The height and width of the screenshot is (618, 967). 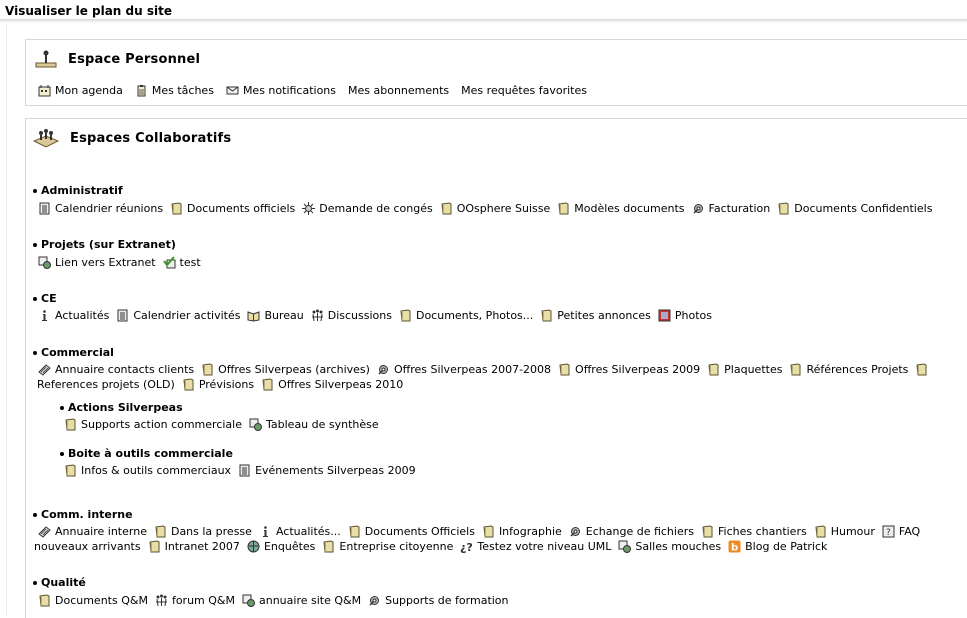 What do you see at coordinates (116, 369) in the screenshot?
I see `component-link: Annuaire contacts clients` at bounding box center [116, 369].